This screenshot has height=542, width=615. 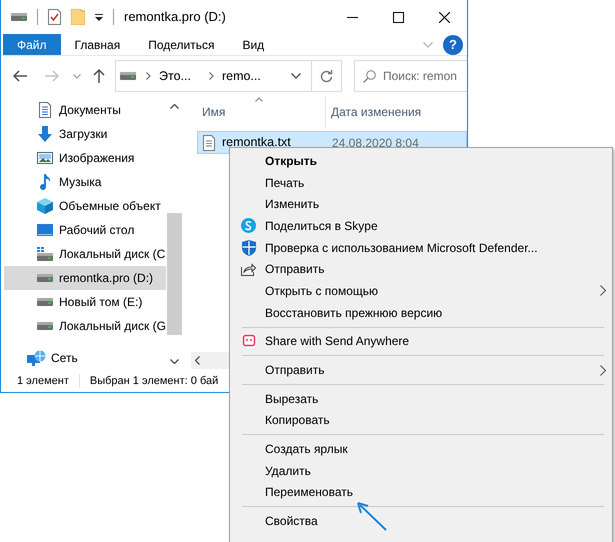 What do you see at coordinates (85, 230) in the screenshot?
I see `nav-item: Рабочий стол` at bounding box center [85, 230].